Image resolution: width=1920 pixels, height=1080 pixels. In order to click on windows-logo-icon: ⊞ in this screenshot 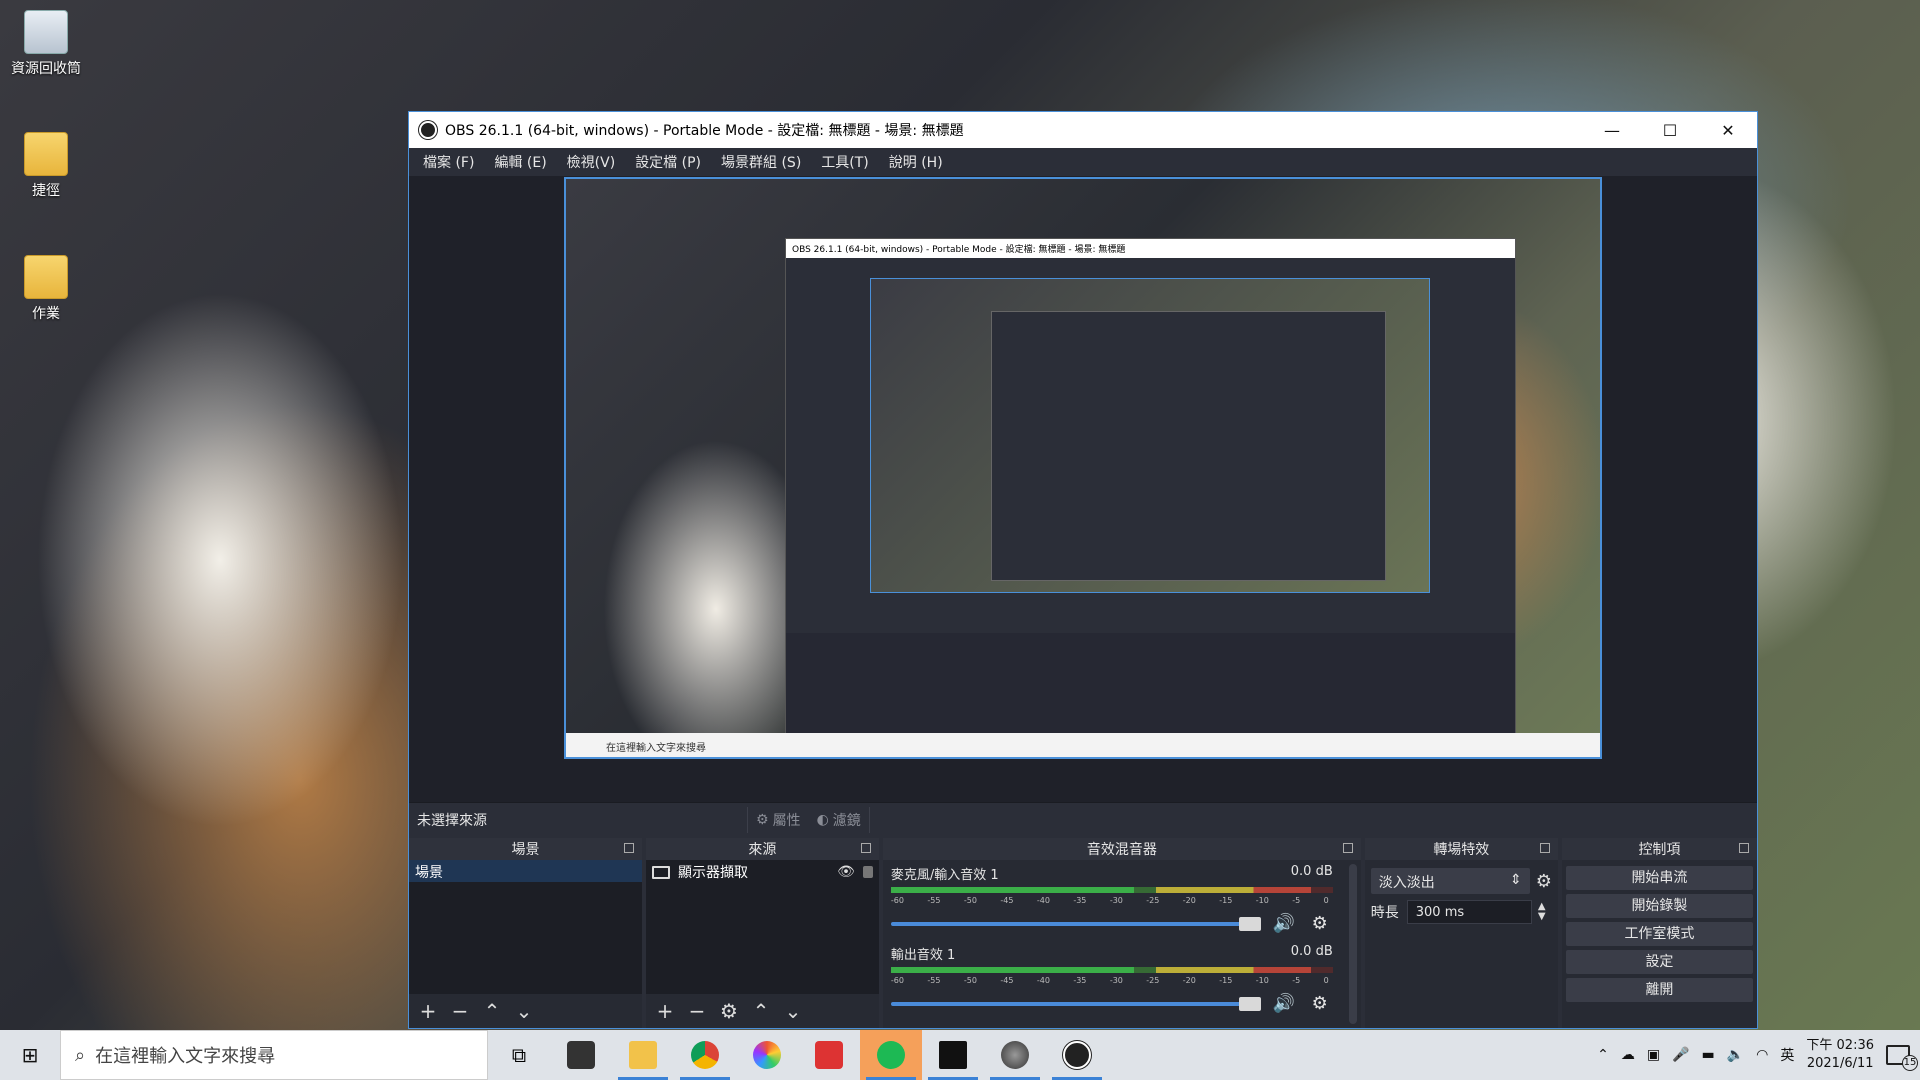, I will do `click(30, 1055)`.